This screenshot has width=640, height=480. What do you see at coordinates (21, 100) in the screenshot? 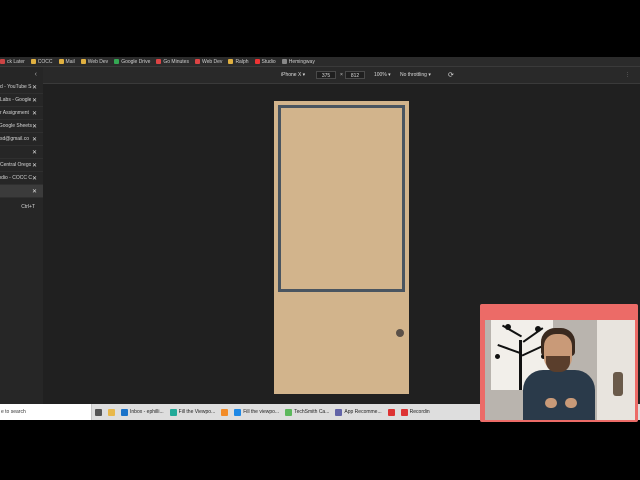
I see `sidebar-tab: Labs - Google ✕` at bounding box center [21, 100].